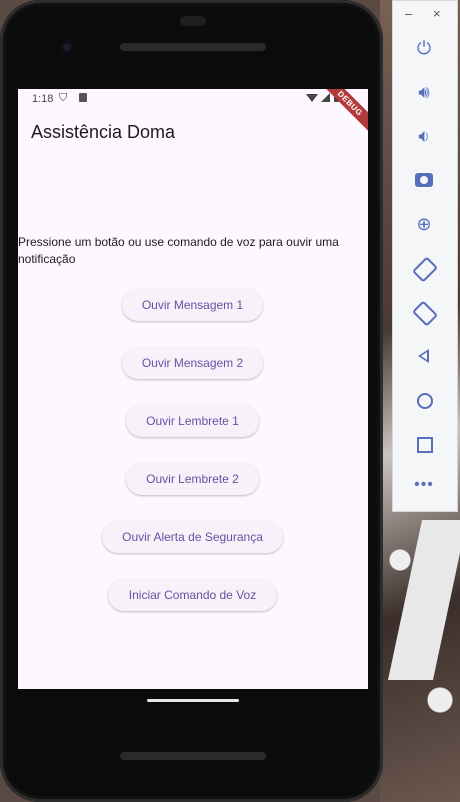 Image resolution: width=460 pixels, height=802 pixels. I want to click on status-time: 1:18, so click(43, 99).